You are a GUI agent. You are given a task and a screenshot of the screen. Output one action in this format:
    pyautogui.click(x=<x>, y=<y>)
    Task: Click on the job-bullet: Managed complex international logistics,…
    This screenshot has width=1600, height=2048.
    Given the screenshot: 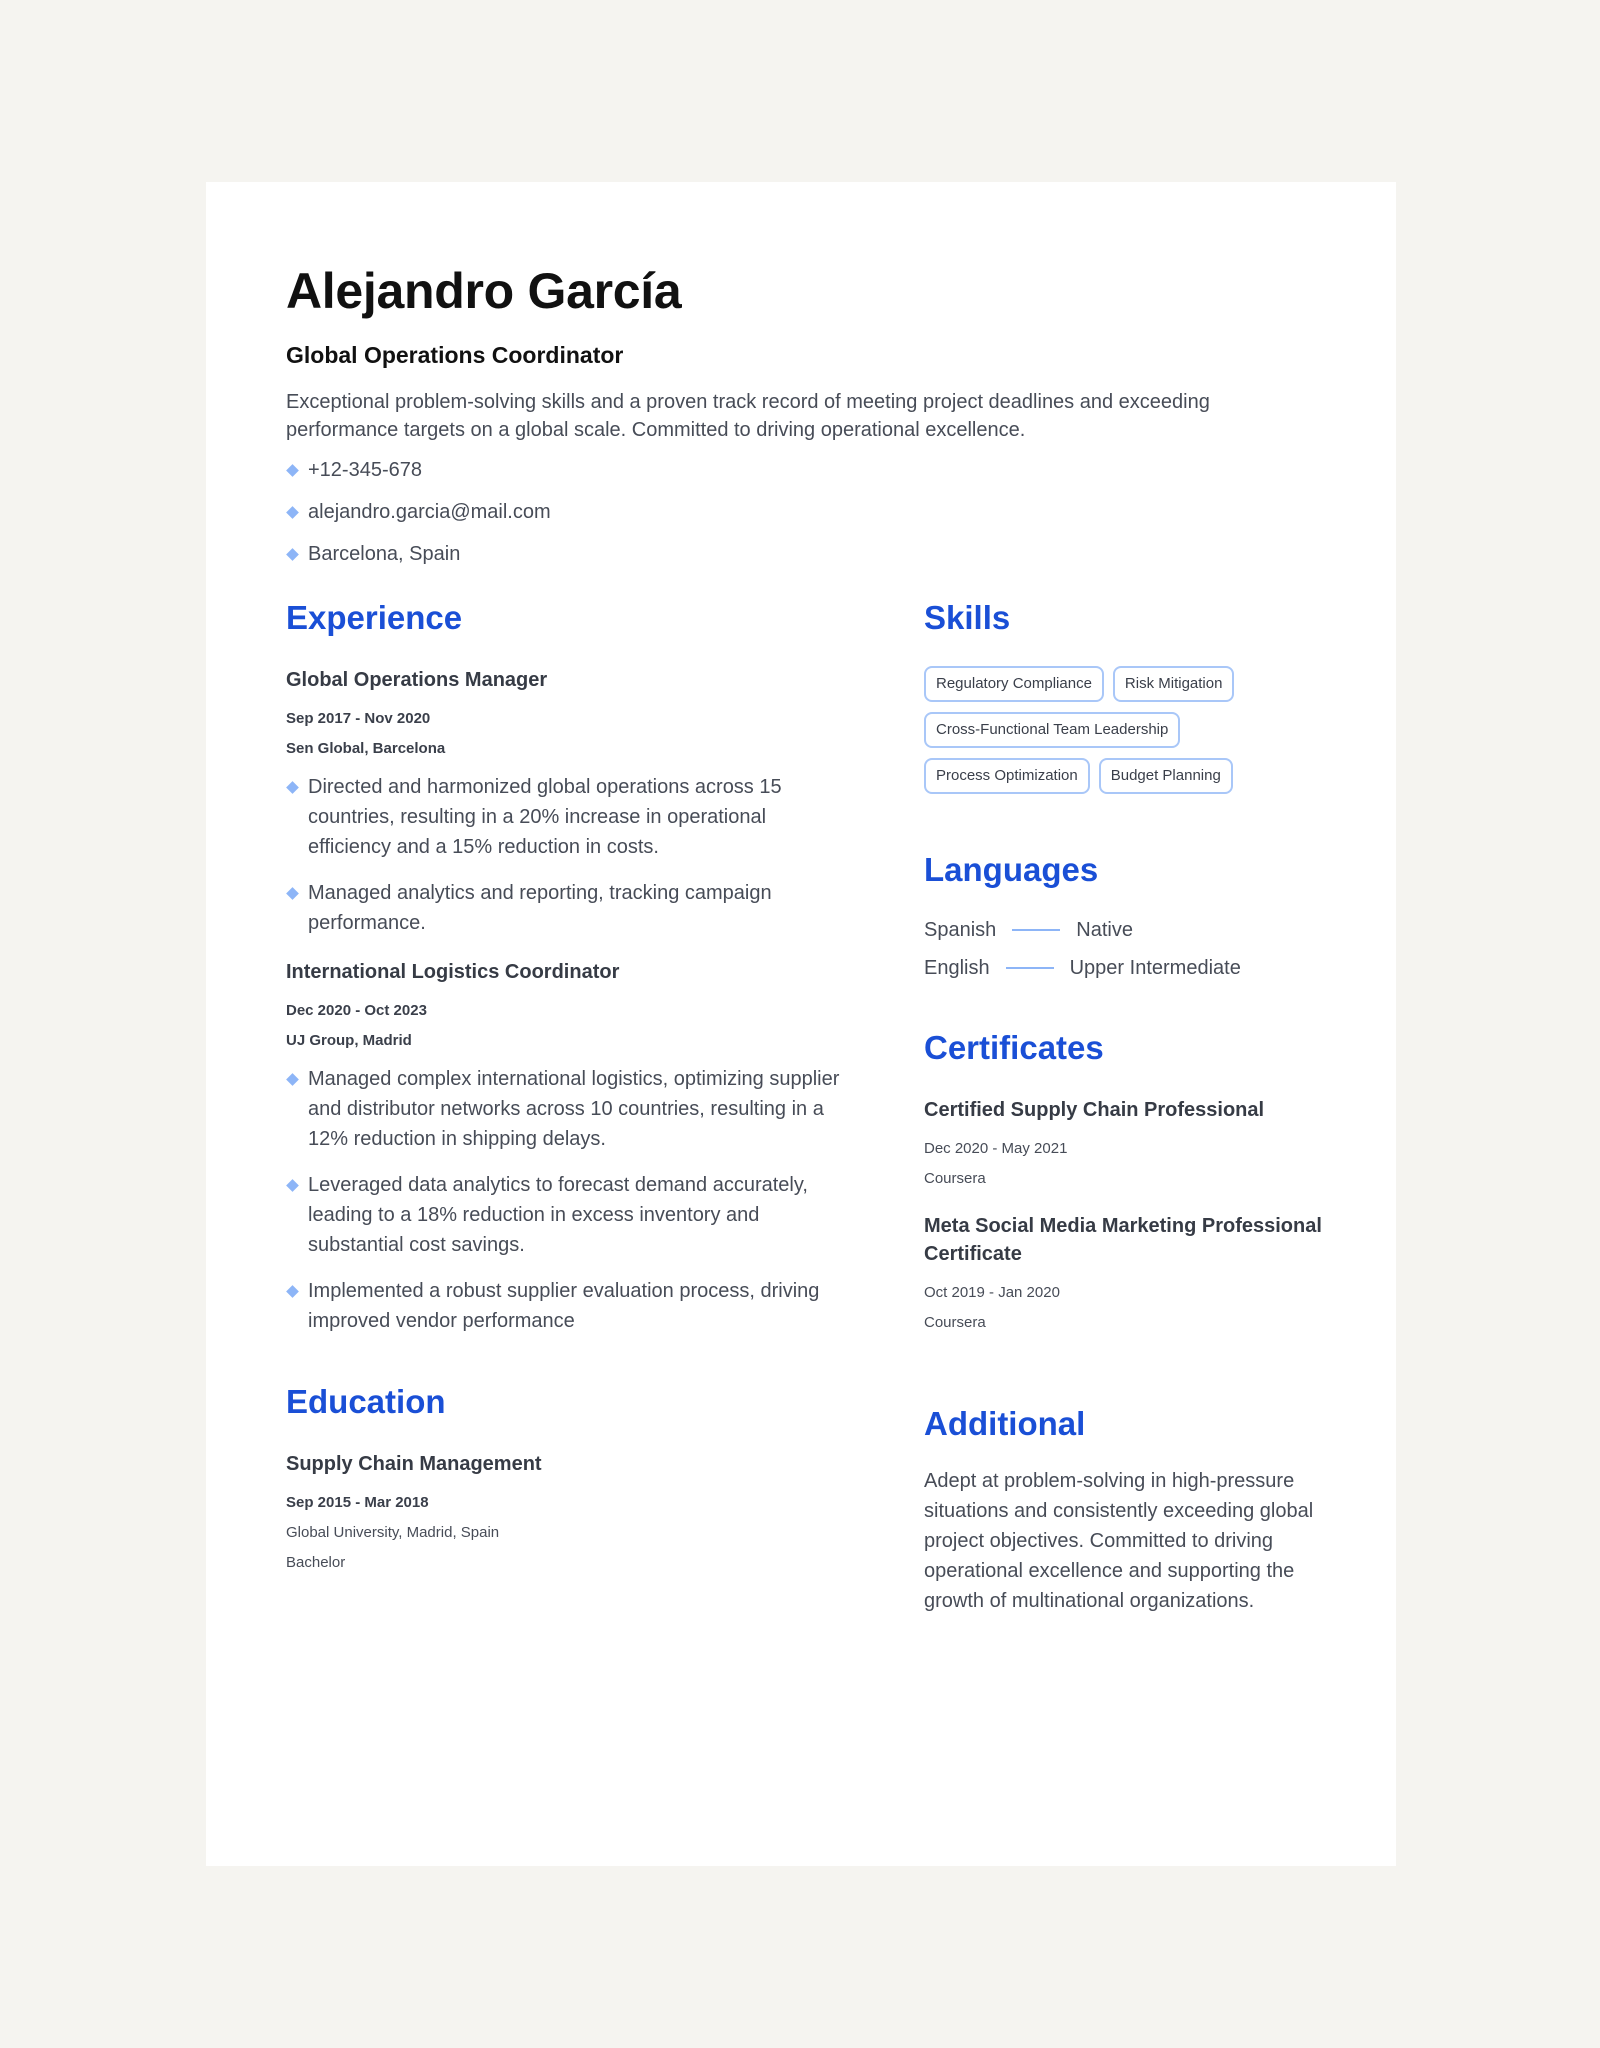 What is the action you would take?
    pyautogui.click(x=566, y=1109)
    